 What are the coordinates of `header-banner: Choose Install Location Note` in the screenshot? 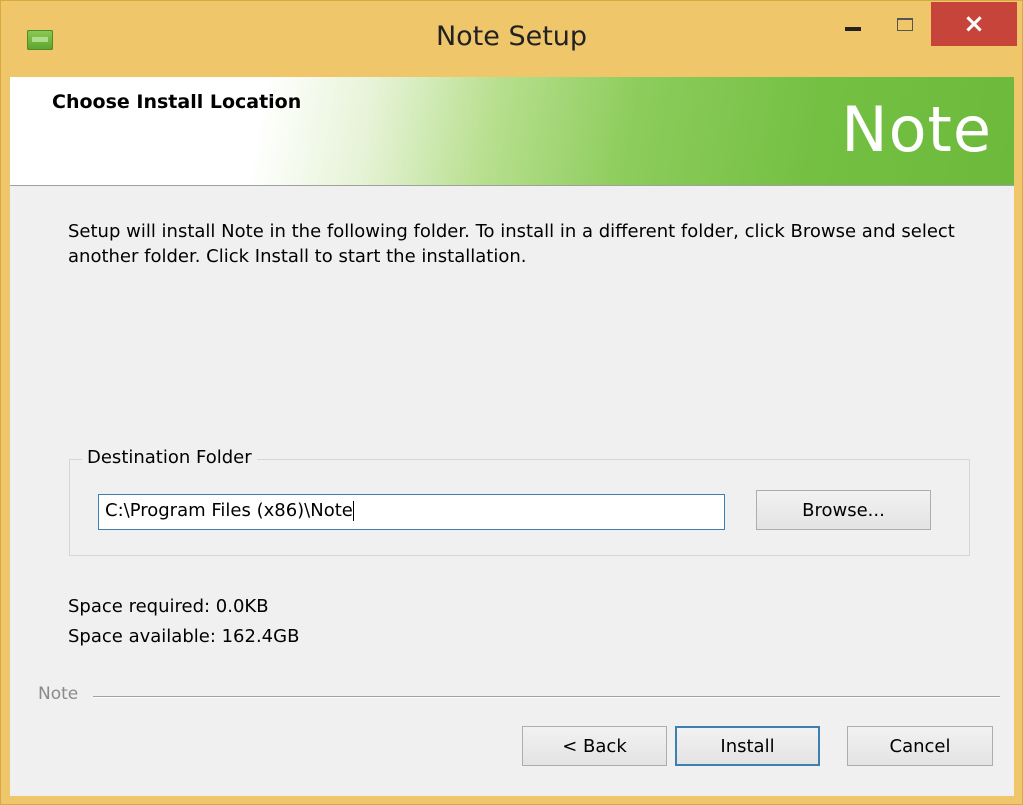 It's located at (512, 131).